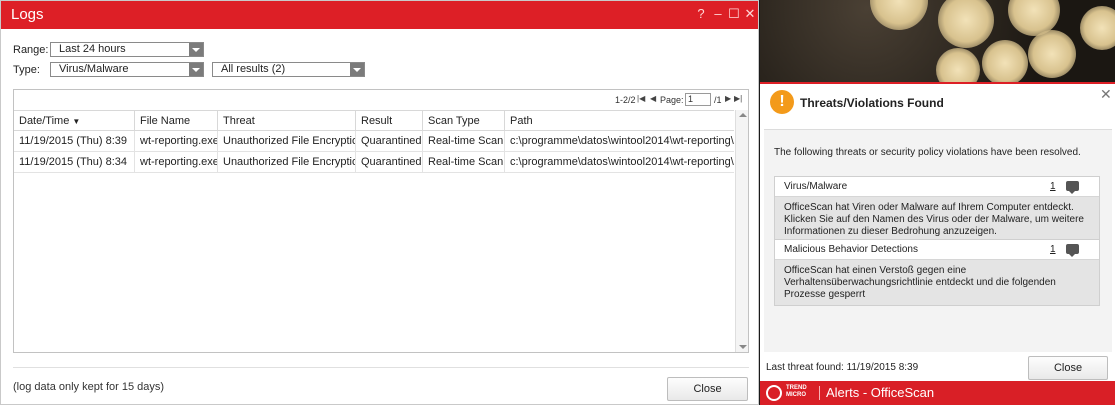 This screenshot has height=405, width=1115. I want to click on column-header-label: Path, so click(521, 121).